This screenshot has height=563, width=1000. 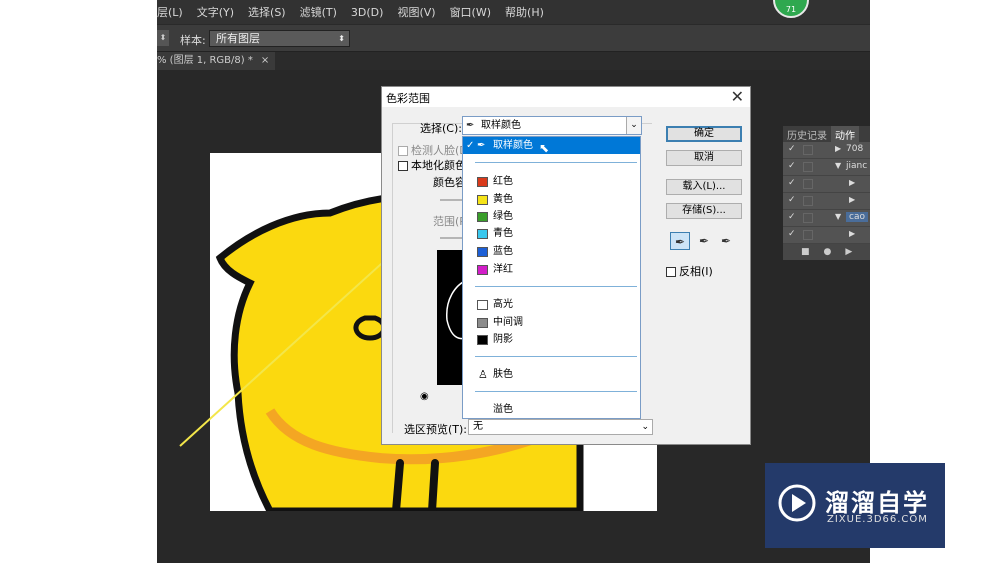 I want to click on preview-combobox: 无 ⌄, so click(x=560, y=427).